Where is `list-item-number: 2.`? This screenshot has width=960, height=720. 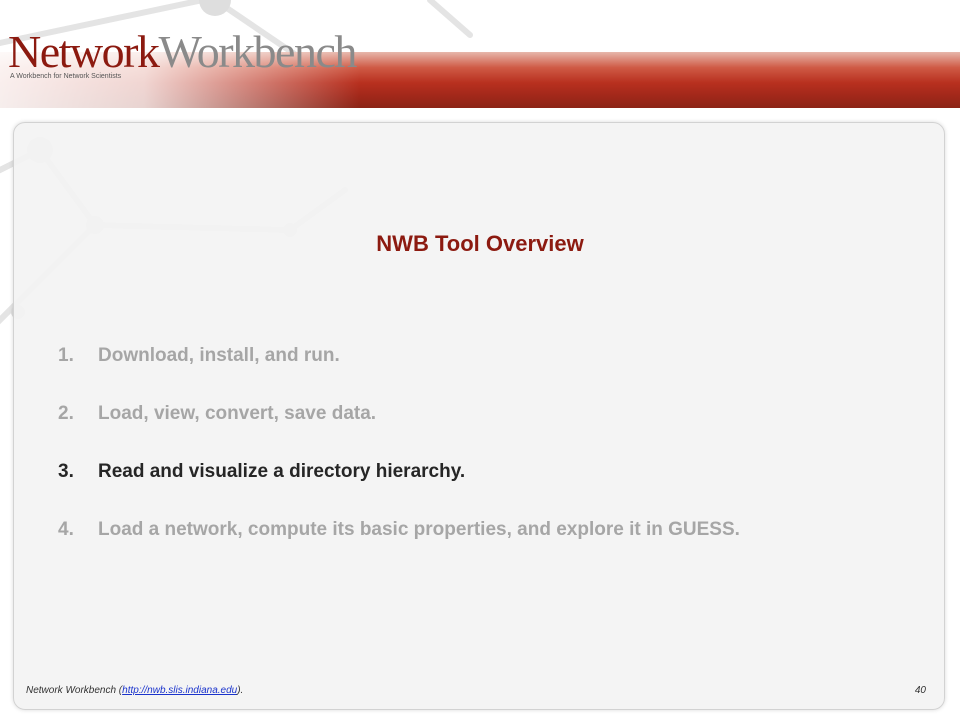 list-item-number: 2. is located at coordinates (66, 413).